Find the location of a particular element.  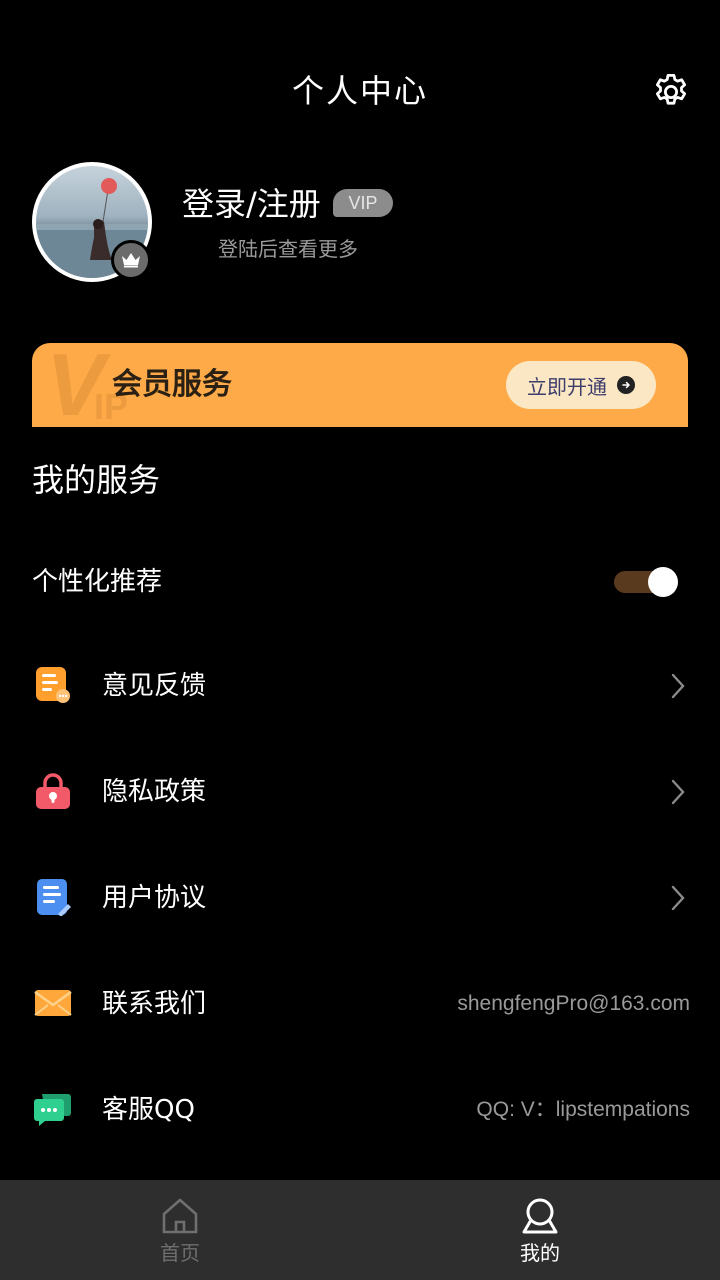

vip-banner-title: 会员服务 is located at coordinates (172, 384).